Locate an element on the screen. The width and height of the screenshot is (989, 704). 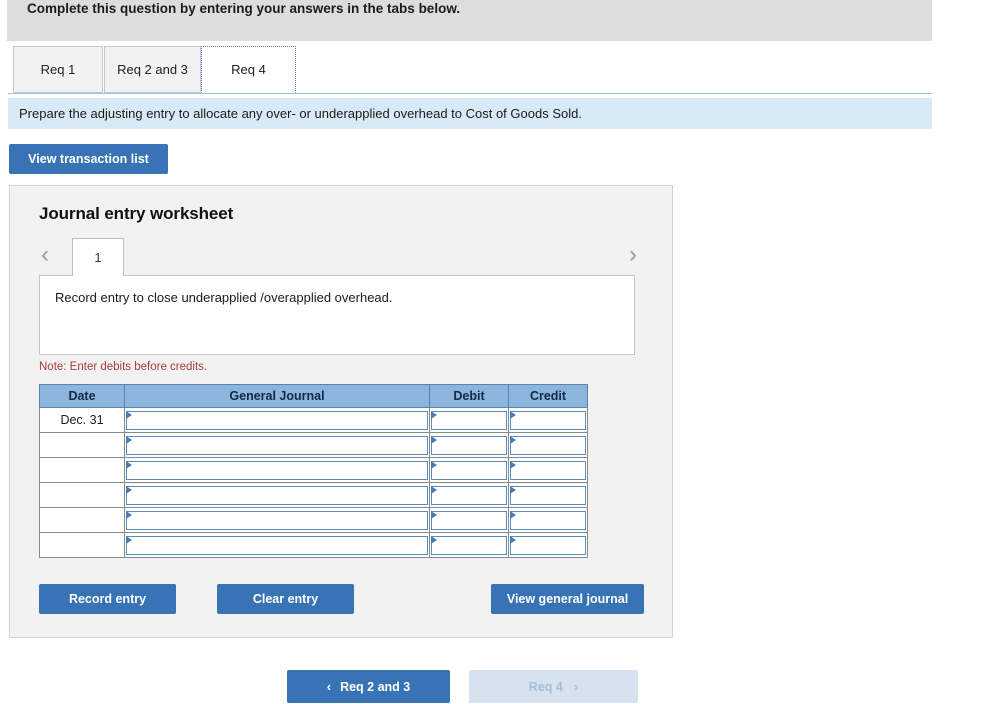
requirement-tabs: Req 1 Req 2 and 3 Req 4 is located at coordinates (494, 70).